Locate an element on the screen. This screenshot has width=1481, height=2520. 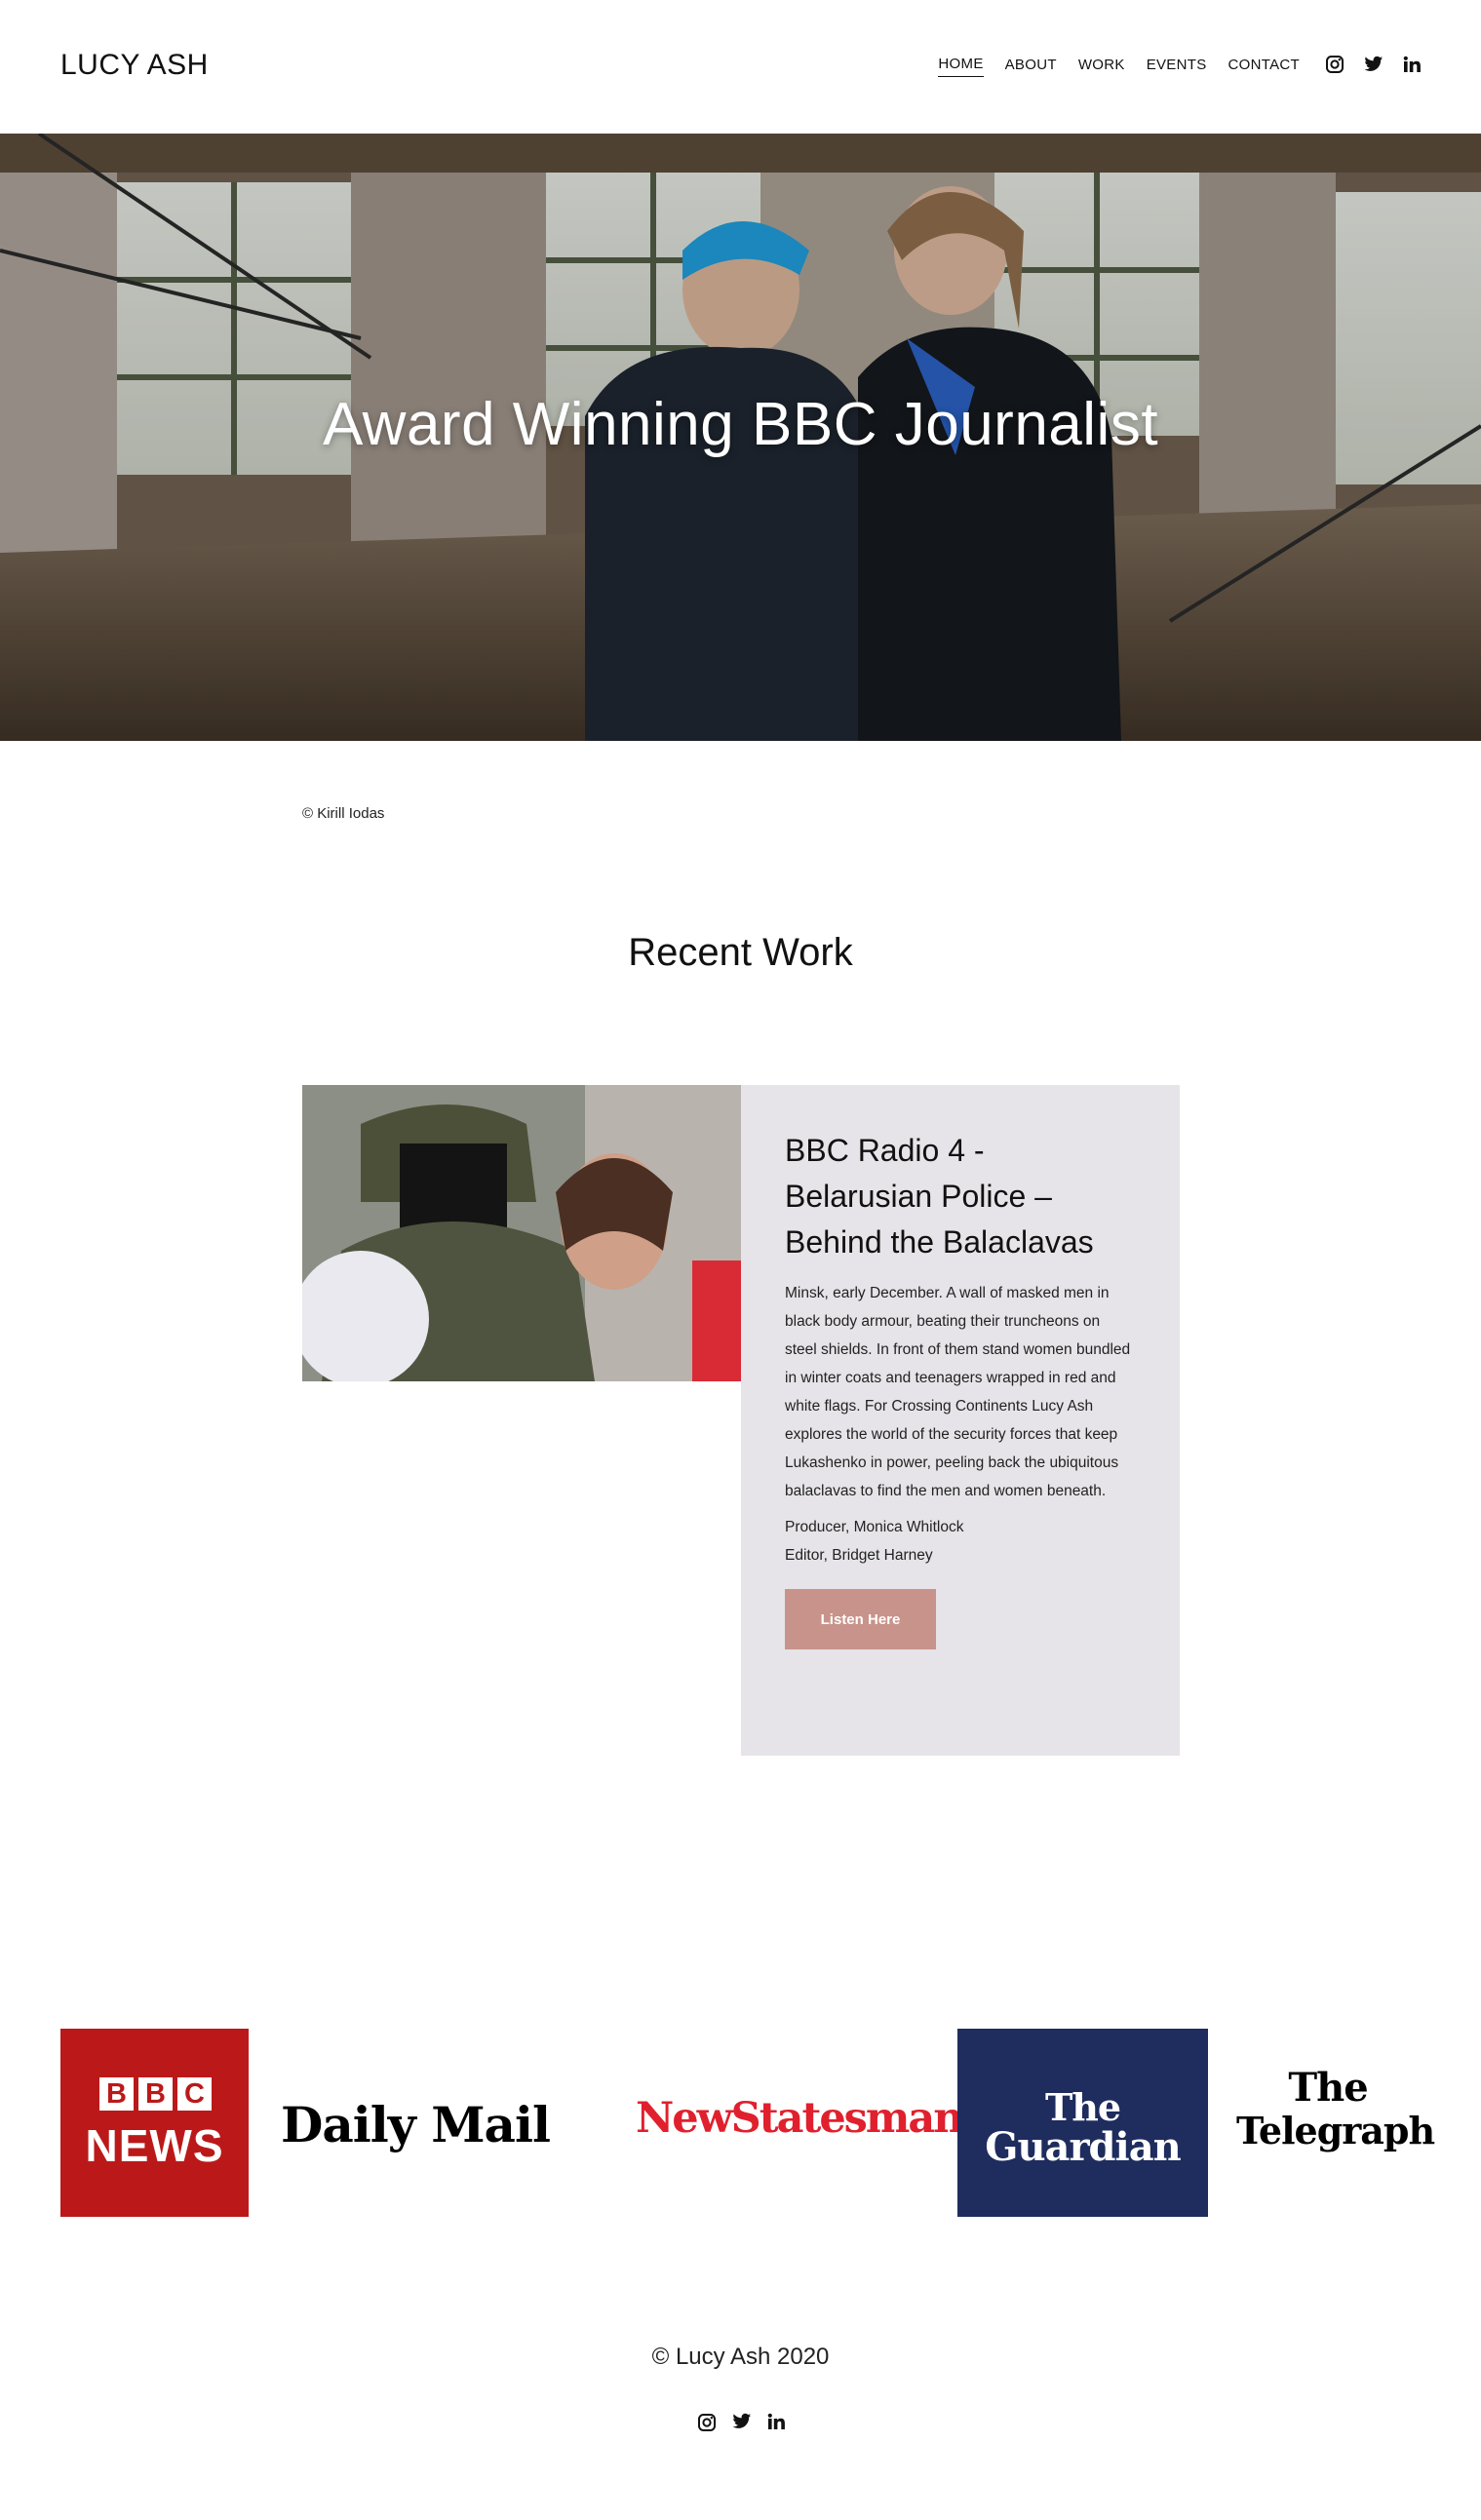
bbc-logo-news: NEWS is located at coordinates (155, 2145).